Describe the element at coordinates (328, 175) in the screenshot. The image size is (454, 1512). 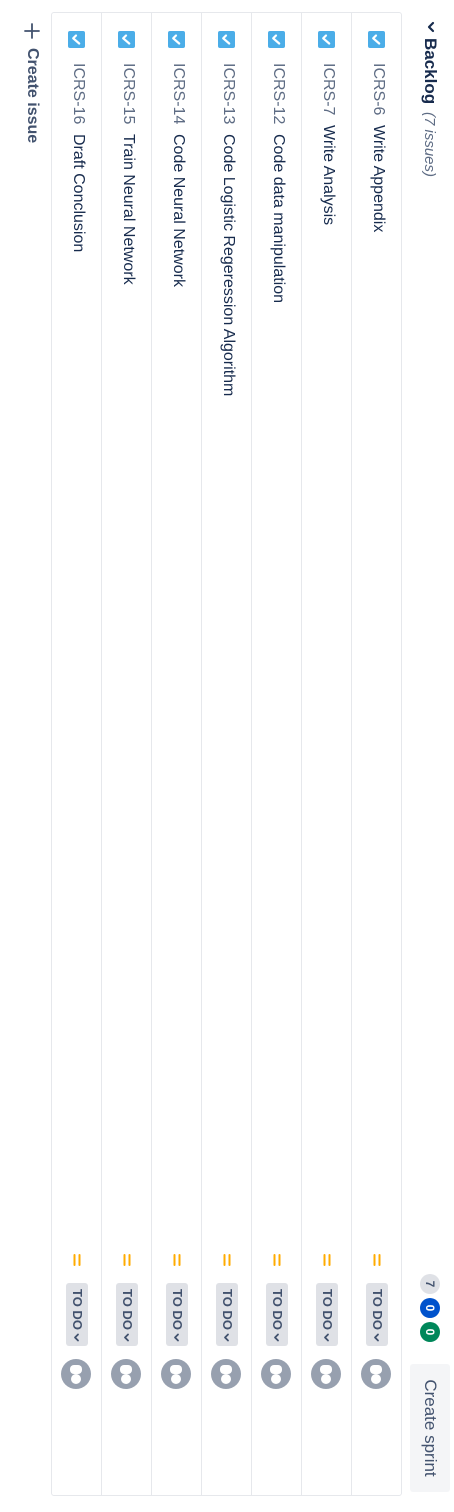
I see `issue-summary: Write Analysis` at that location.